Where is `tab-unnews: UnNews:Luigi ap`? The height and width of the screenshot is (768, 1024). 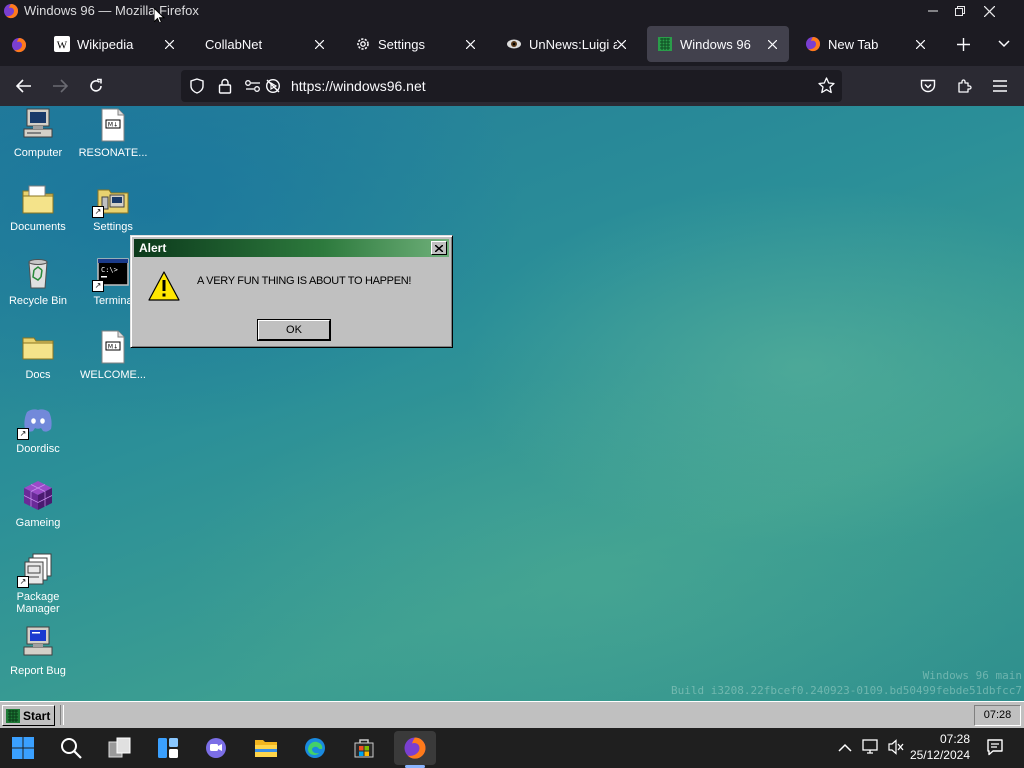 tab-unnews: UnNews:Luigi ap is located at coordinates (567, 44).